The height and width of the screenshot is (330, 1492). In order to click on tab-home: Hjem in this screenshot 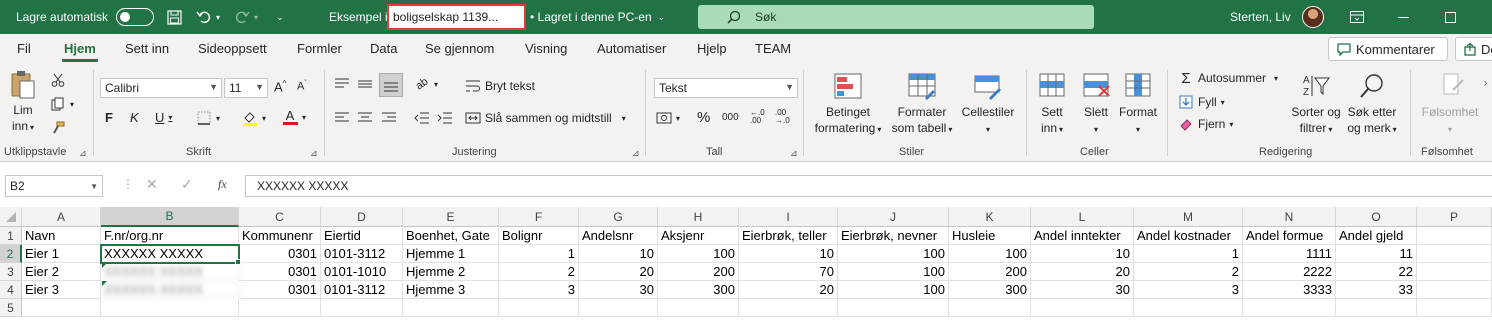, I will do `click(80, 51)`.